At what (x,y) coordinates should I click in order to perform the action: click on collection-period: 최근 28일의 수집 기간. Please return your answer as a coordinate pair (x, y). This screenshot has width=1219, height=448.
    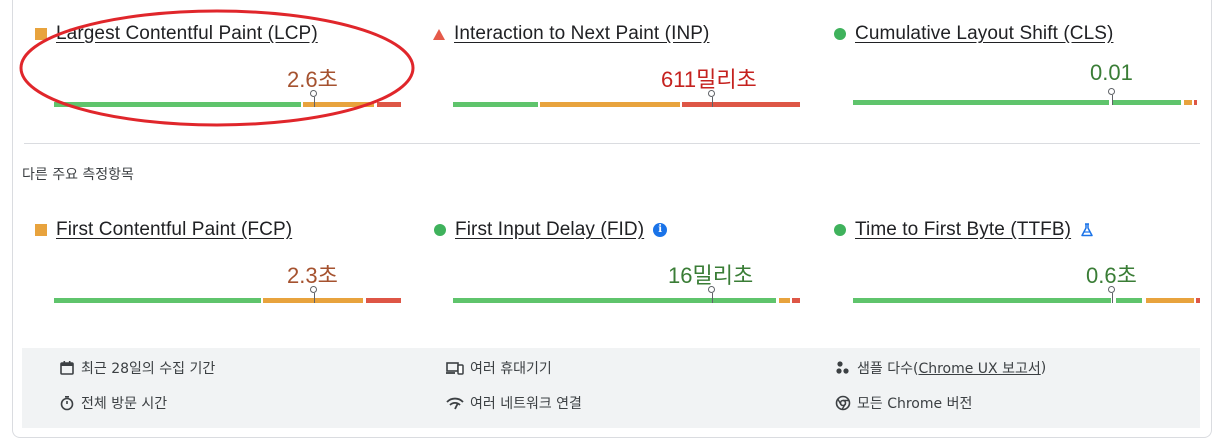
    Looking at the image, I should click on (137, 368).